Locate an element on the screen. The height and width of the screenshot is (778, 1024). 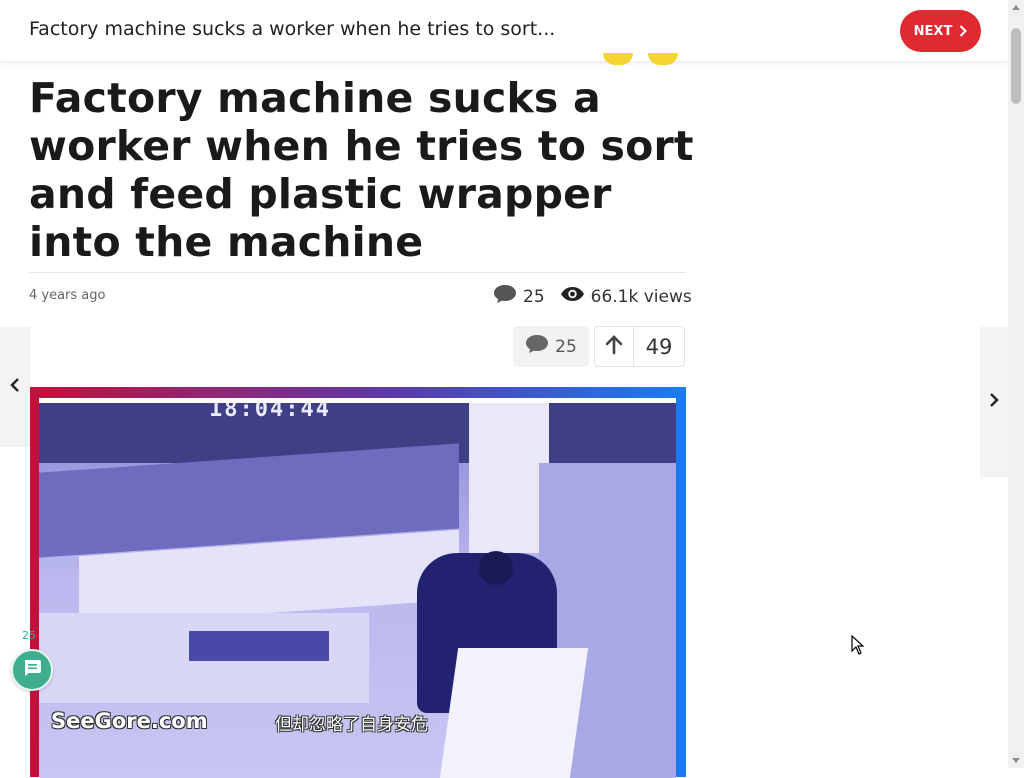
chat-button is located at coordinates (32, 670).